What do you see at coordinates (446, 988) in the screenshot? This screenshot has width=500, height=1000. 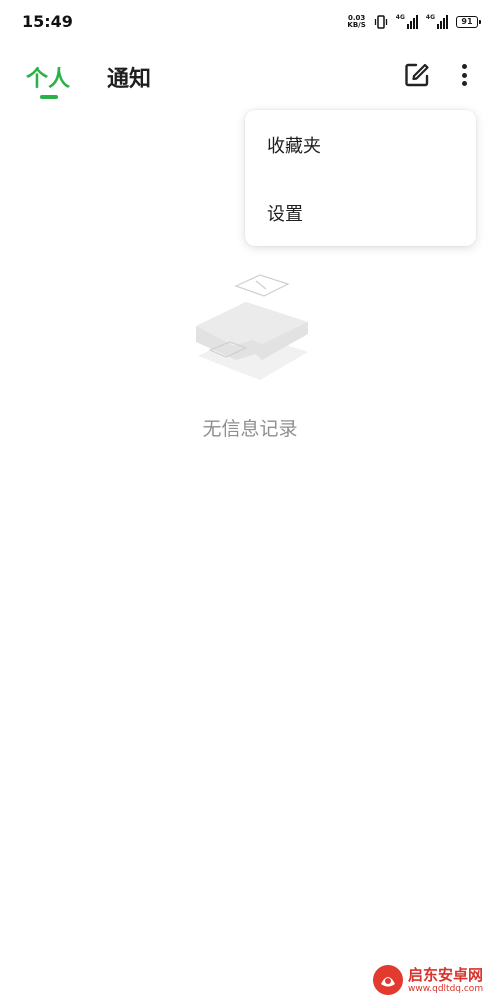 I see `watermark-url: www.qdltdq.com` at bounding box center [446, 988].